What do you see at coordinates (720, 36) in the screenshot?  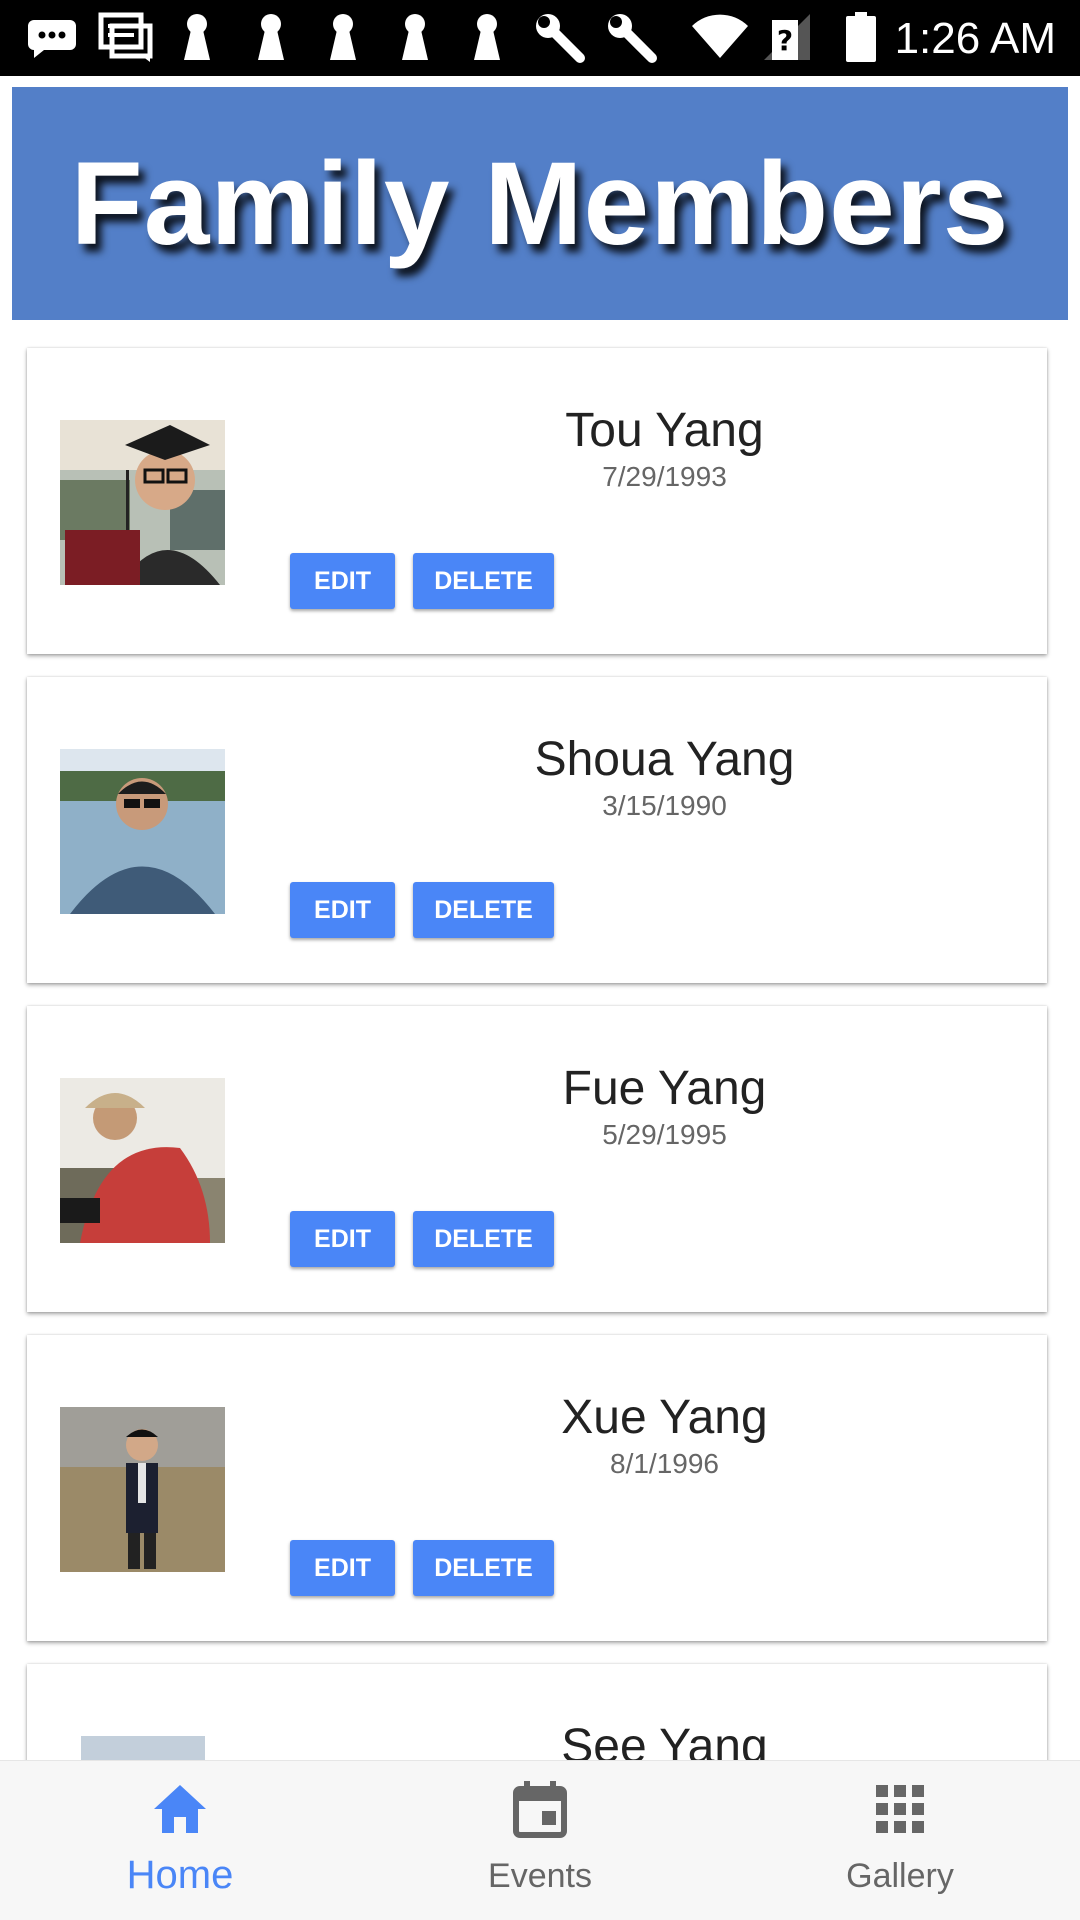 I see `wifi-icon` at bounding box center [720, 36].